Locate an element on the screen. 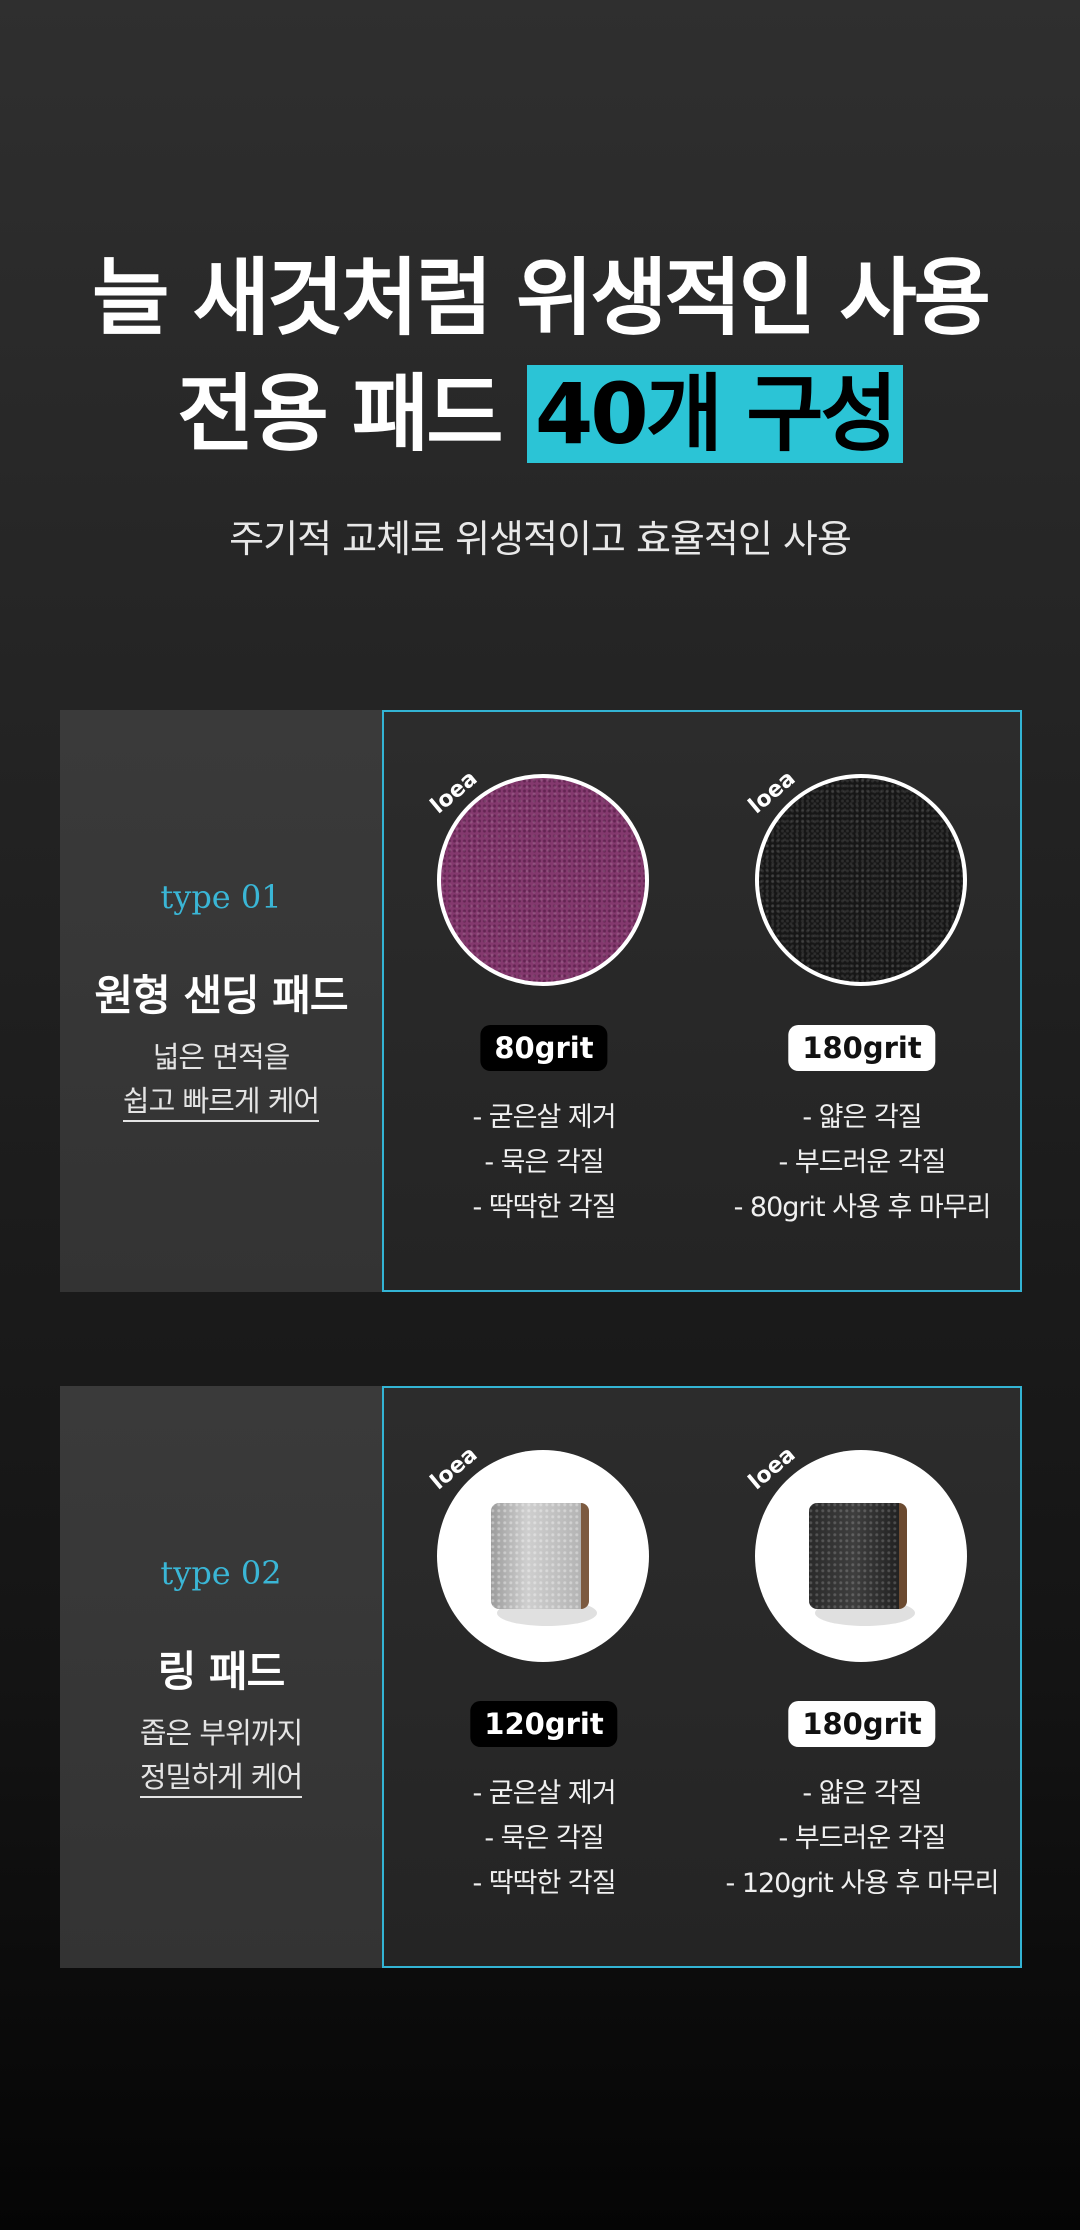 The image size is (1080, 2230). hero-title: 늘 새것처럼 위생적인 사용 전용 패드 40개 구성 is located at coordinates (540, 356).